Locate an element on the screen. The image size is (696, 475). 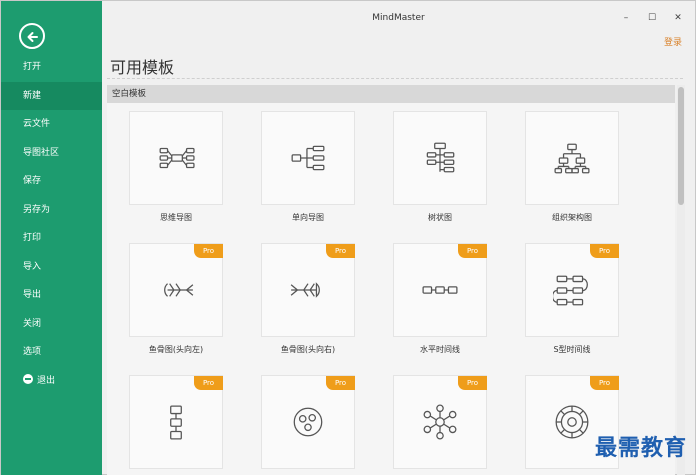
sidebar-item-print: 打印 is located at coordinates (51, 238).